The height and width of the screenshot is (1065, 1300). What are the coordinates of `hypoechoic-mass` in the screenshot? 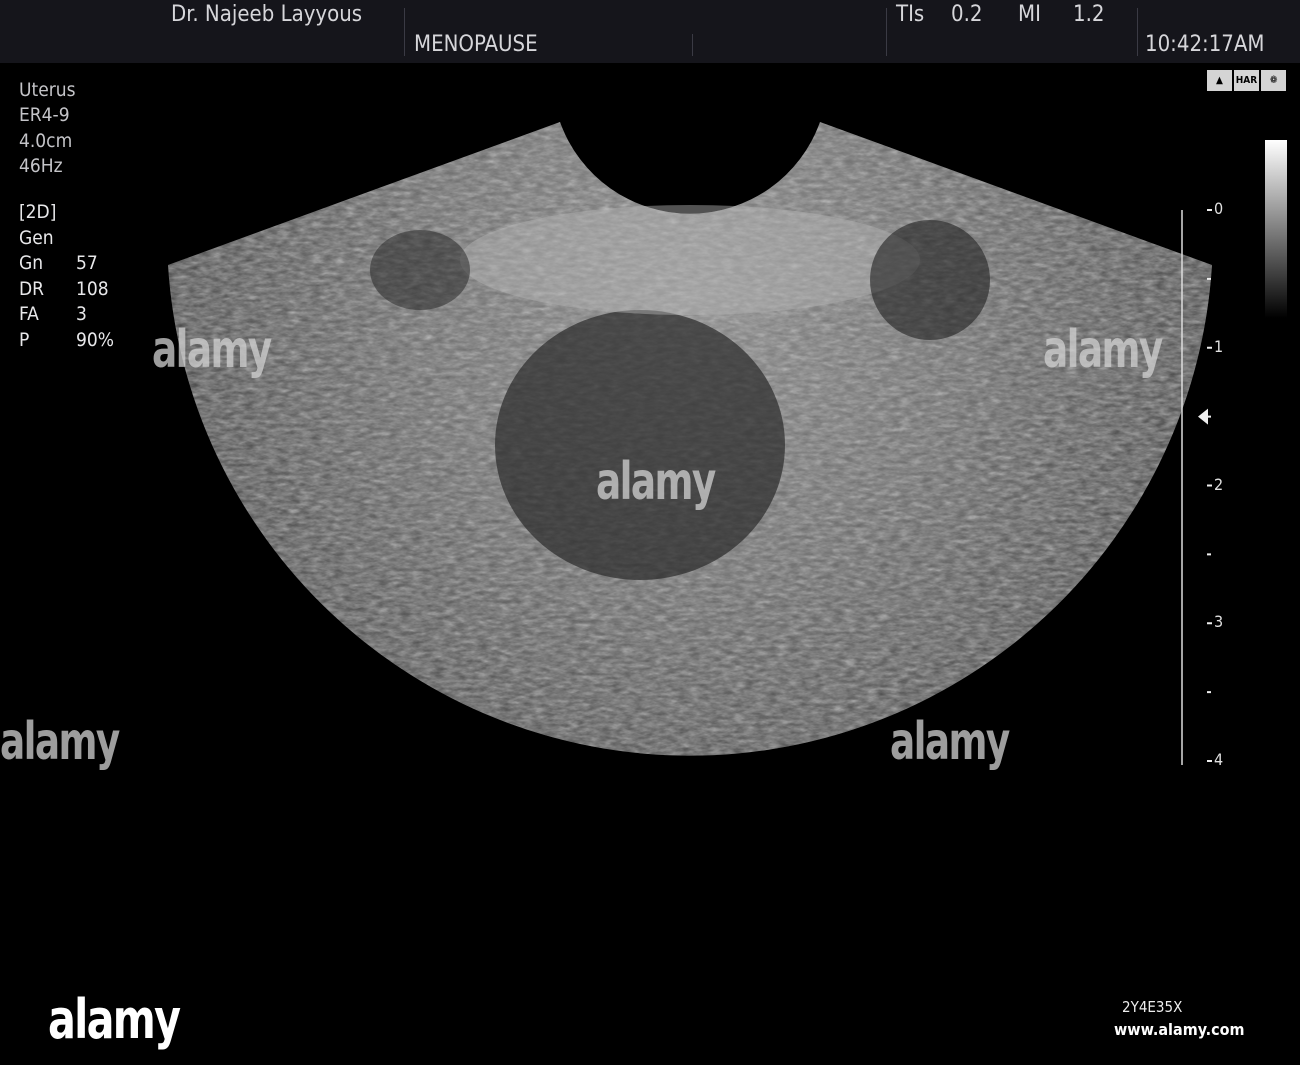 It's located at (640, 445).